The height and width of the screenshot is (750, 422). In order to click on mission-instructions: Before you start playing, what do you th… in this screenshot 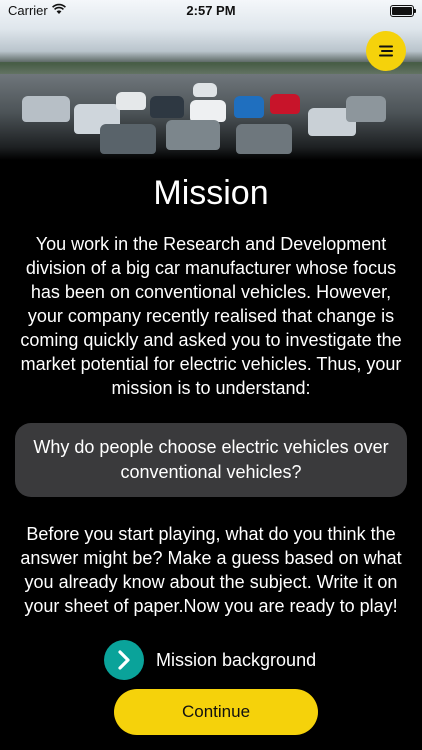, I will do `click(211, 570)`.